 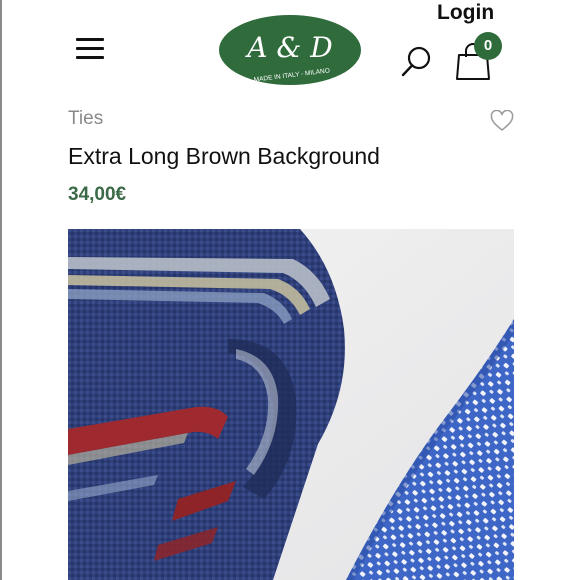 I want to click on logo-monogram: A & D, so click(x=288, y=47).